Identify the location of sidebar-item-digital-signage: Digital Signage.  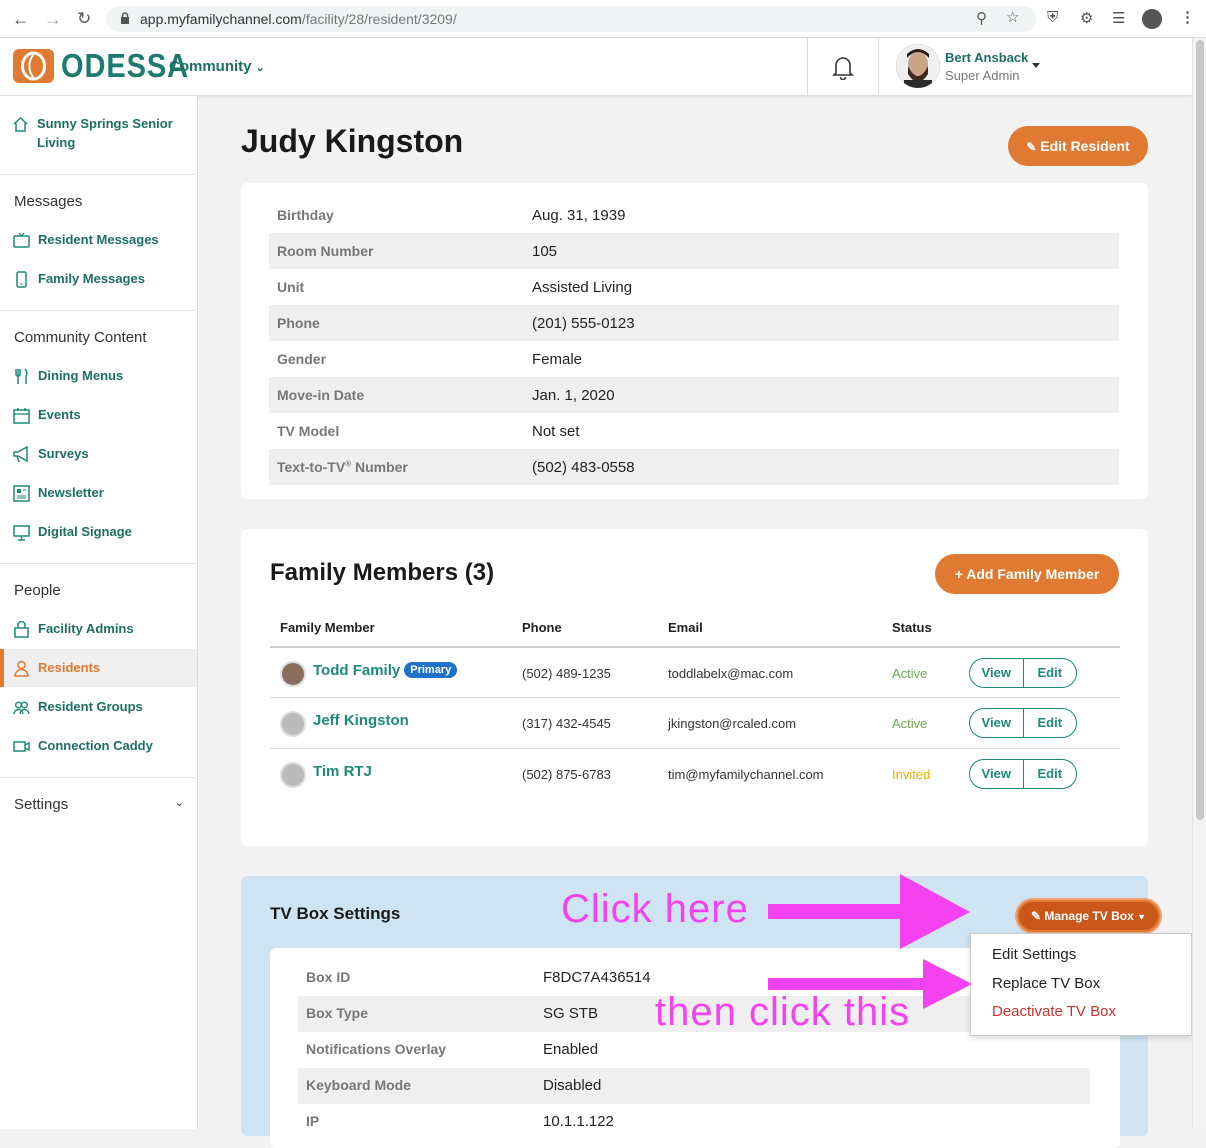
(98, 532).